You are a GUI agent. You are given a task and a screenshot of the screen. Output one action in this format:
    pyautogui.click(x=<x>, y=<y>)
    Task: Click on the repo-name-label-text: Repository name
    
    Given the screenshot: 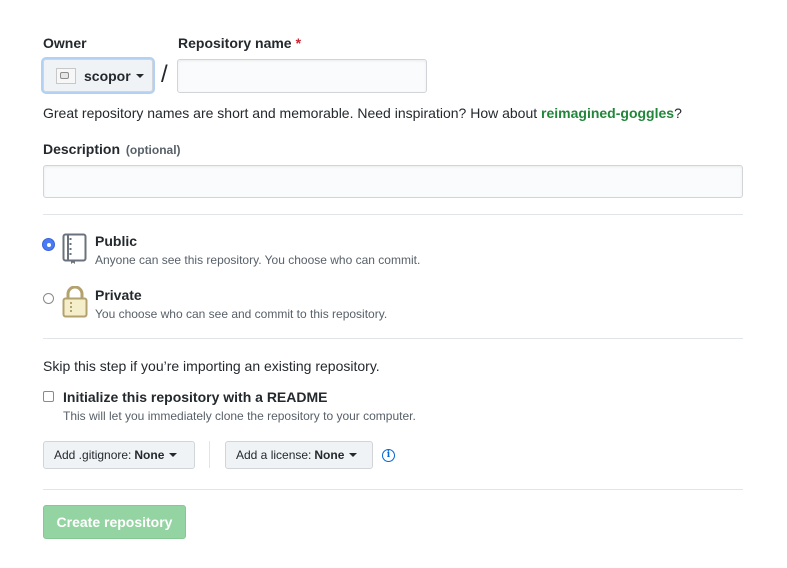 What is the action you would take?
    pyautogui.click(x=235, y=43)
    